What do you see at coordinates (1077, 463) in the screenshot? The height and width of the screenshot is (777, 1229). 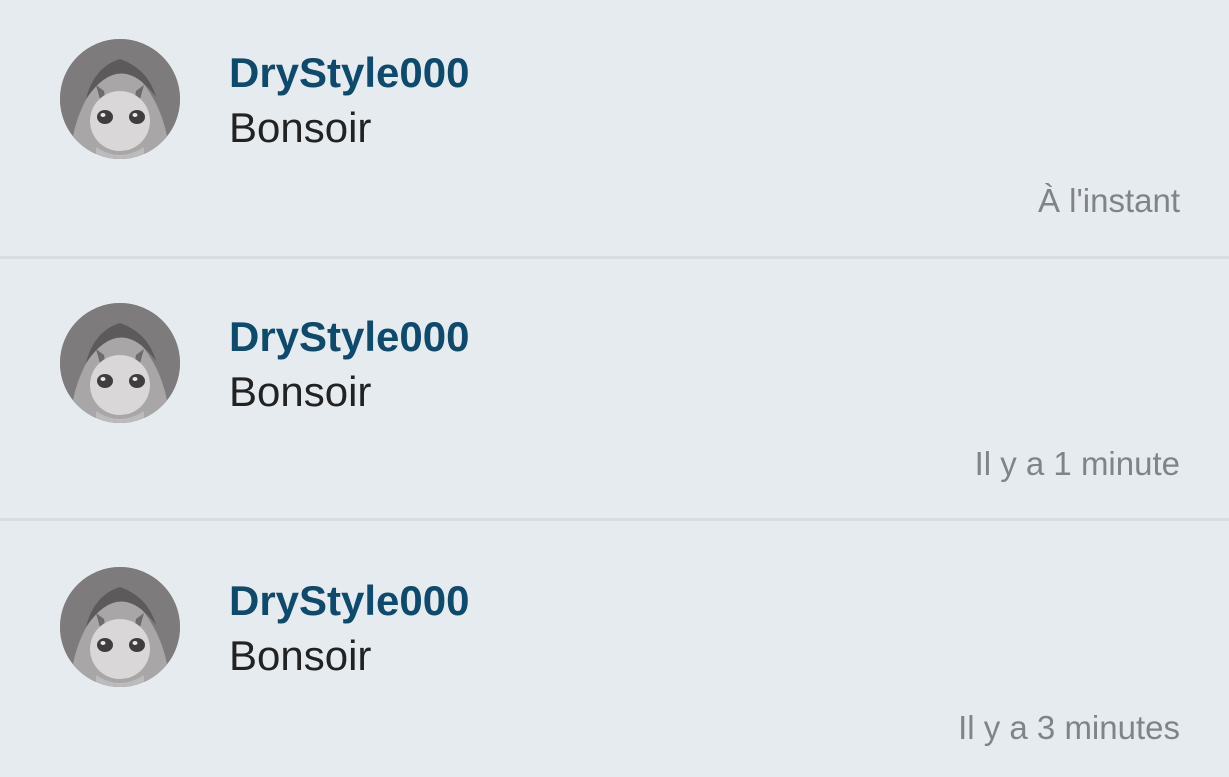 I see `timestamp: Il y a 1 minute` at bounding box center [1077, 463].